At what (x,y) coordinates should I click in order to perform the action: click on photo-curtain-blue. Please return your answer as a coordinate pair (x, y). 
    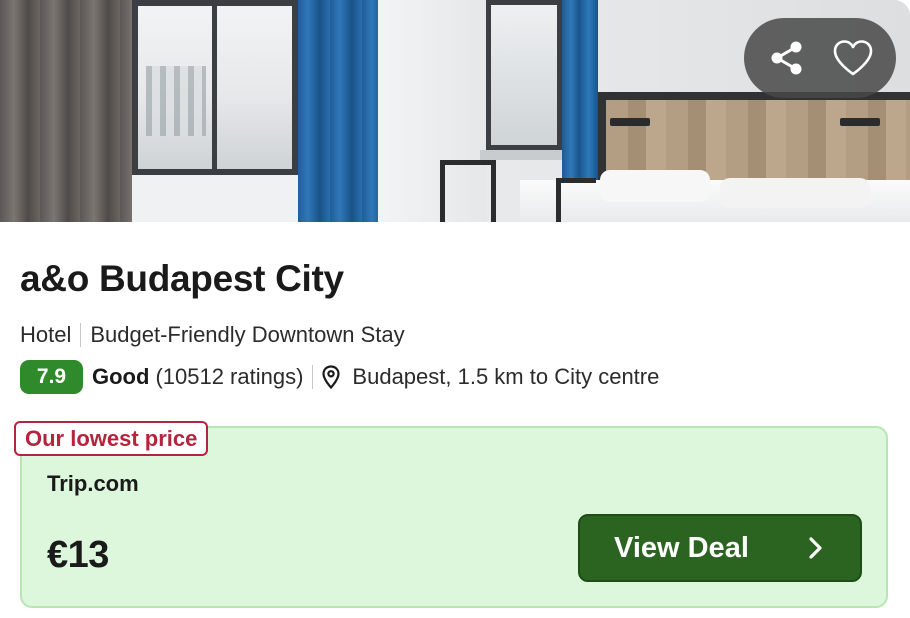
    Looking at the image, I should click on (338, 111).